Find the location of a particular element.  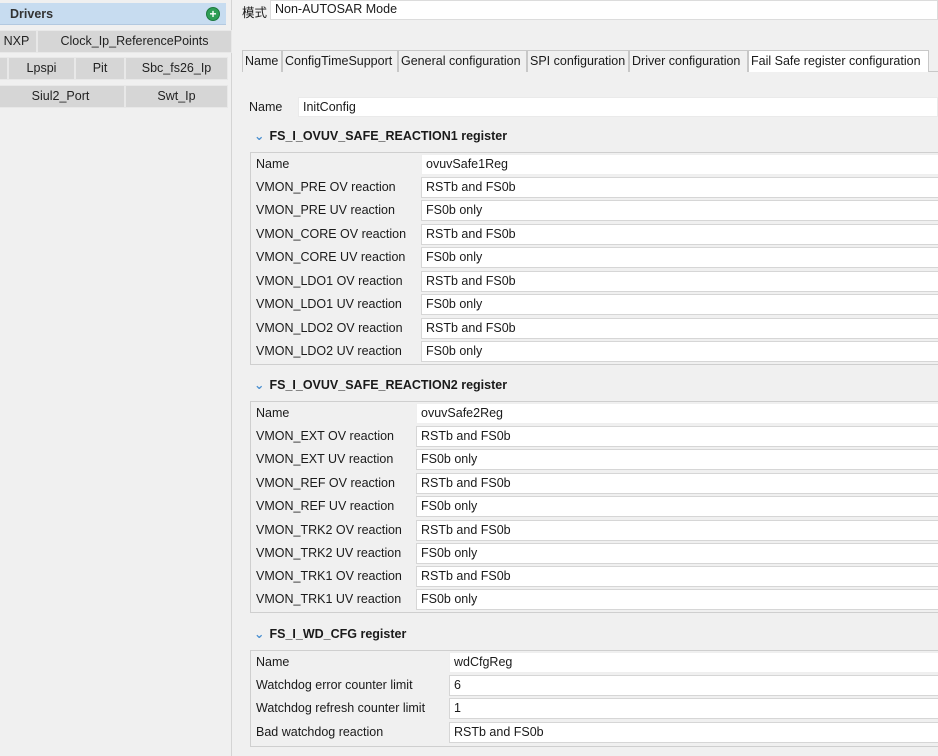

driver-item-pit: Pit is located at coordinates (100, 68).